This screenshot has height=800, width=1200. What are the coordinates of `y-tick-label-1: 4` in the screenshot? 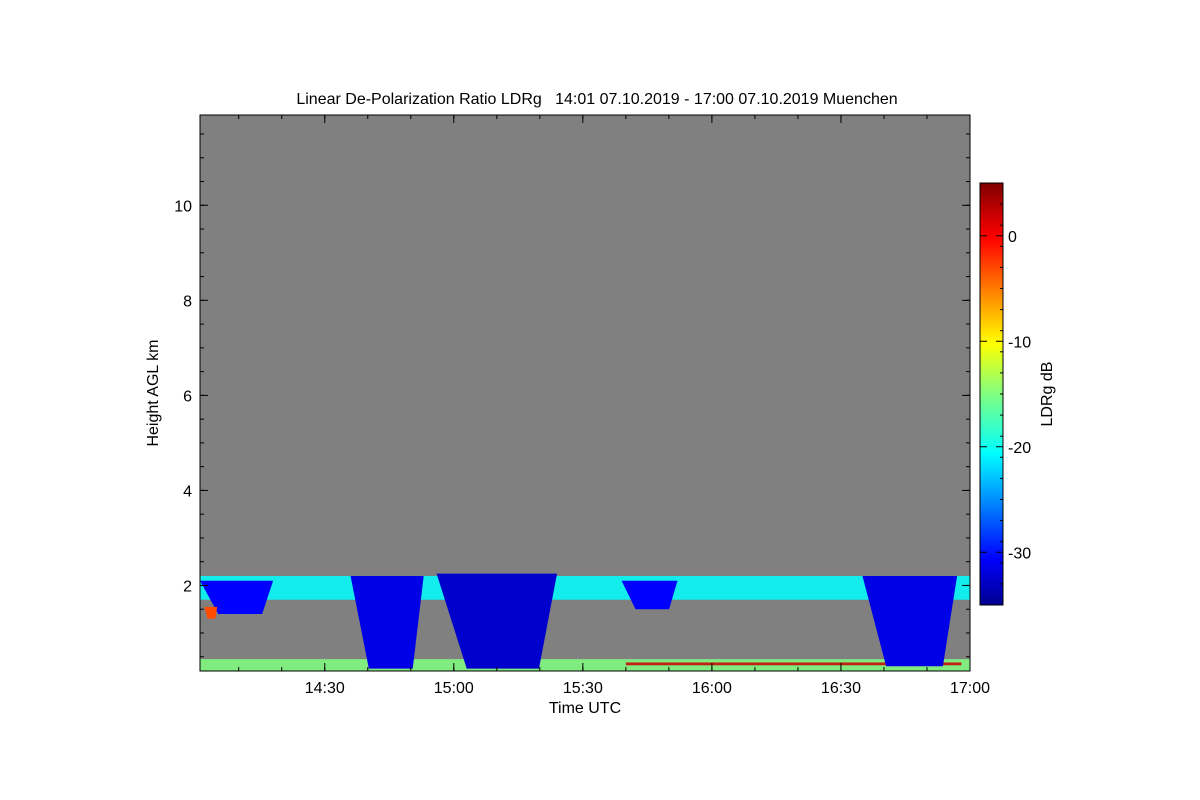 It's located at (187, 491).